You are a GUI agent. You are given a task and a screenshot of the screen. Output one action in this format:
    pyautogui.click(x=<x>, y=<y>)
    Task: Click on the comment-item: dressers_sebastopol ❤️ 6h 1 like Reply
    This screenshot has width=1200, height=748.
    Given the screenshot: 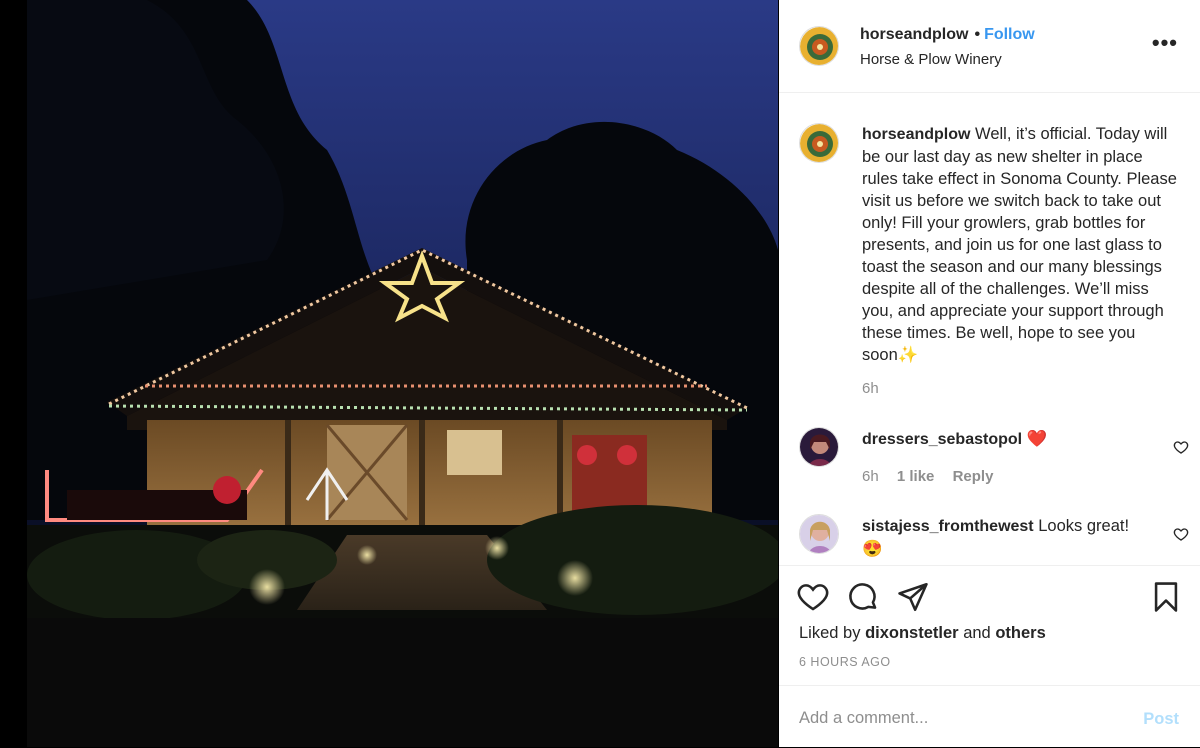 What is the action you would take?
    pyautogui.click(x=994, y=457)
    